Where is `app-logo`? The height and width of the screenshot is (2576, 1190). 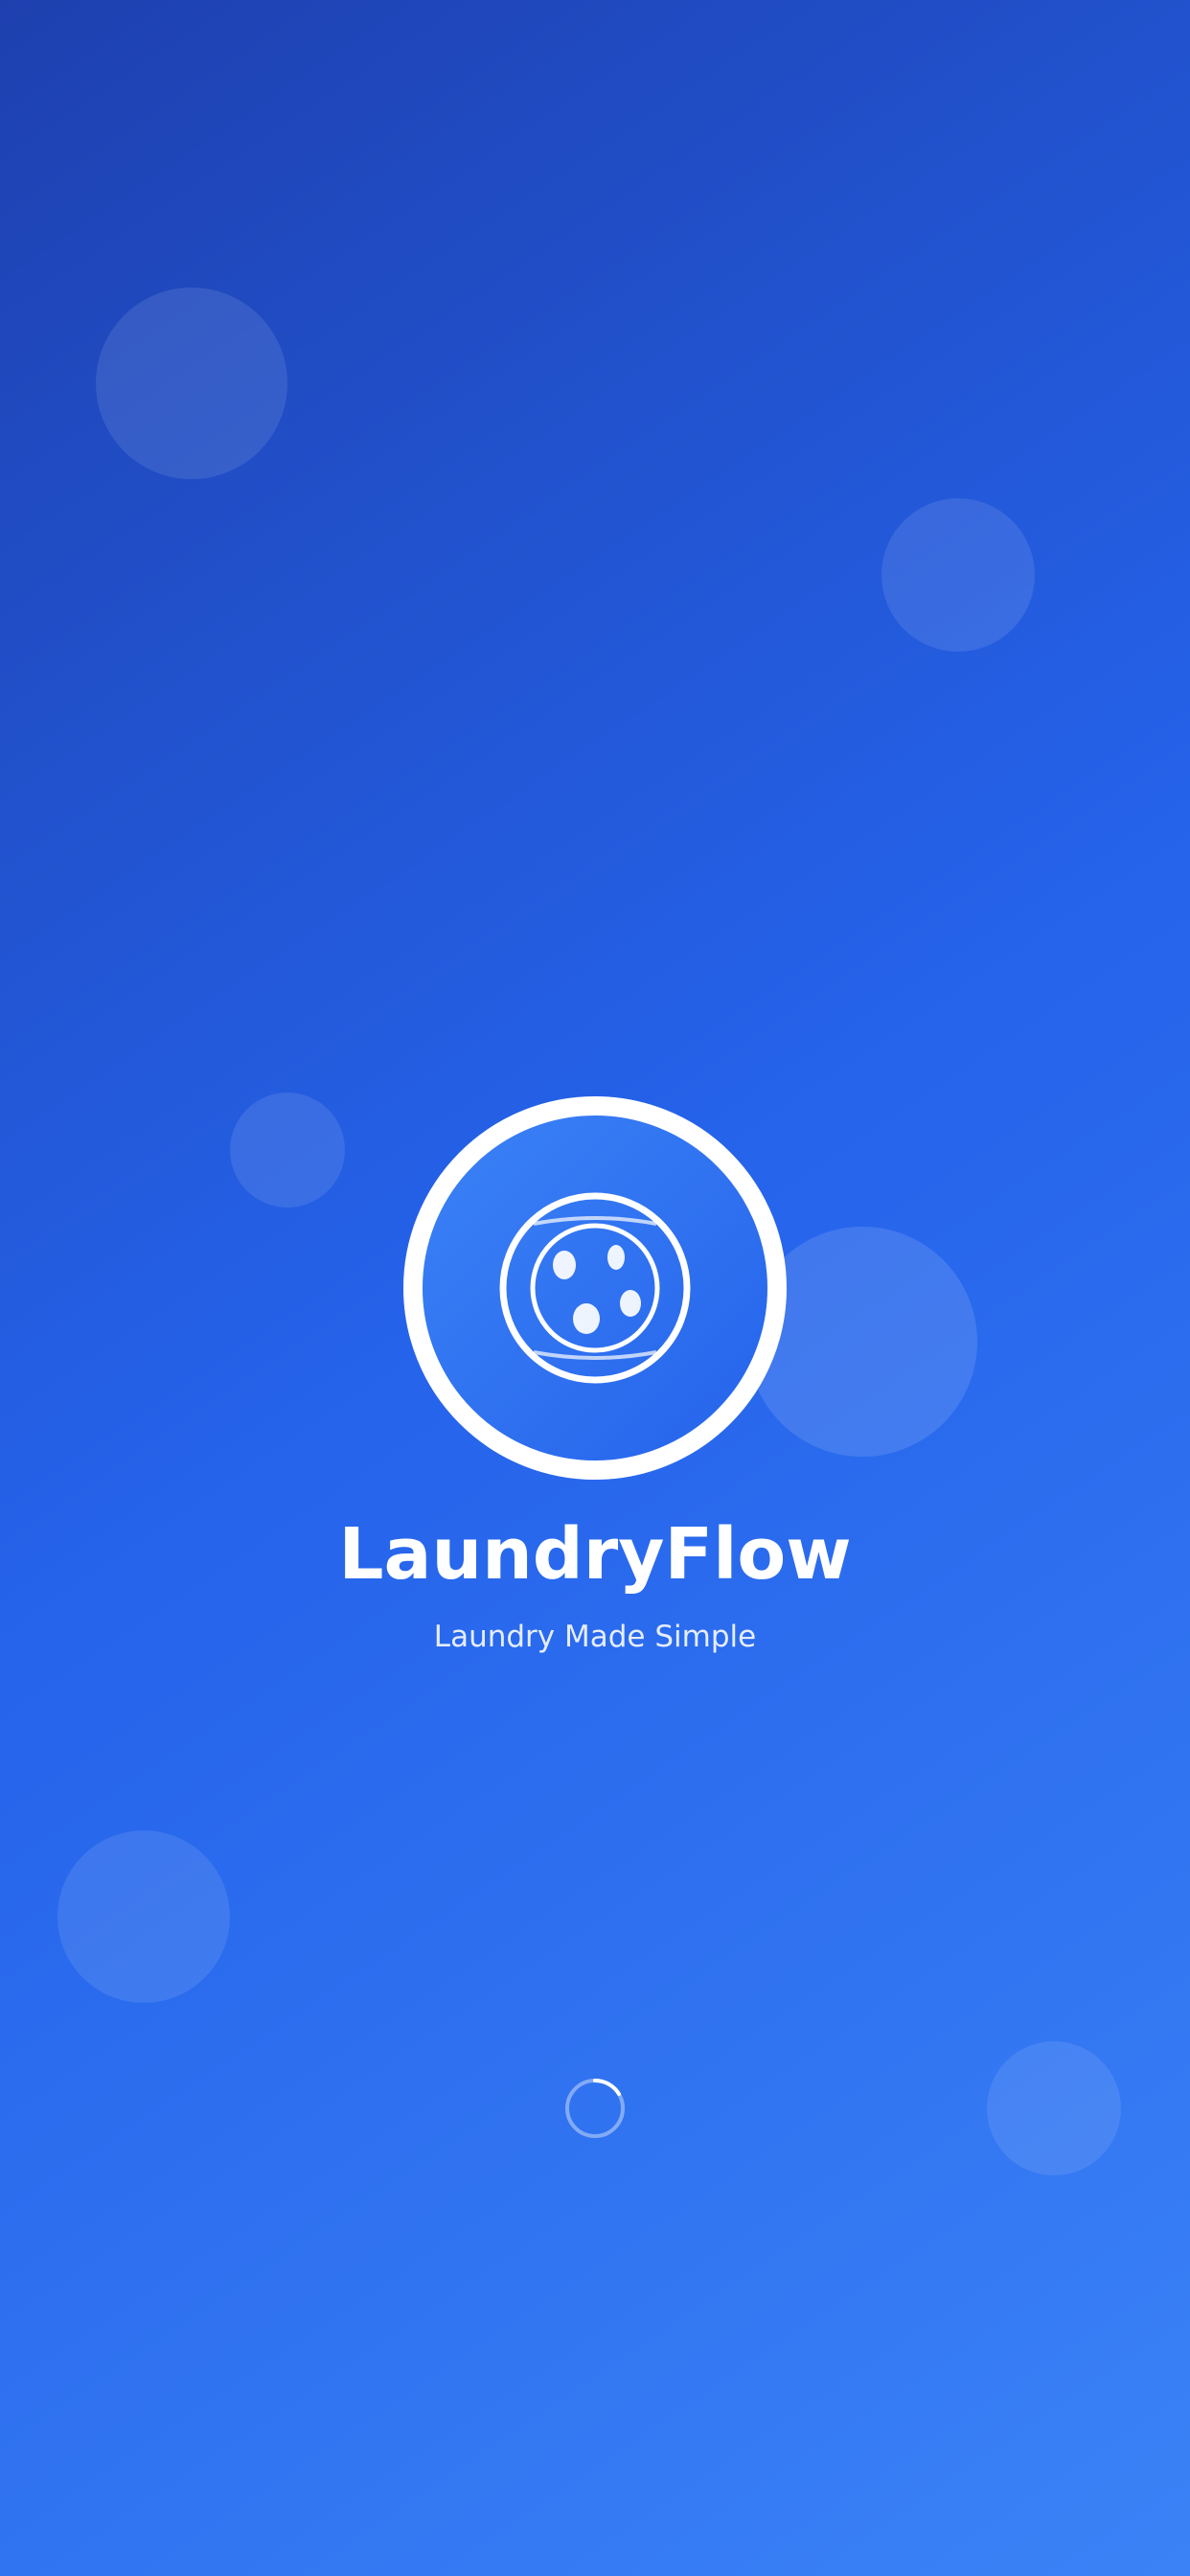
app-logo is located at coordinates (595, 1288).